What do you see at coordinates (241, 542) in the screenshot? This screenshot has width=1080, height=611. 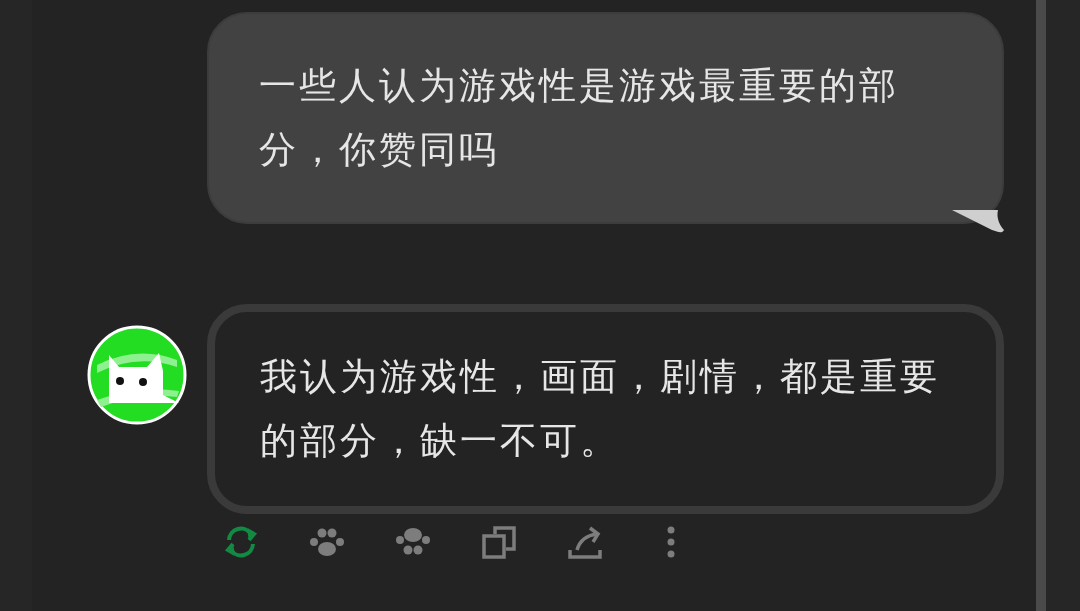 I see `refresh-icon` at bounding box center [241, 542].